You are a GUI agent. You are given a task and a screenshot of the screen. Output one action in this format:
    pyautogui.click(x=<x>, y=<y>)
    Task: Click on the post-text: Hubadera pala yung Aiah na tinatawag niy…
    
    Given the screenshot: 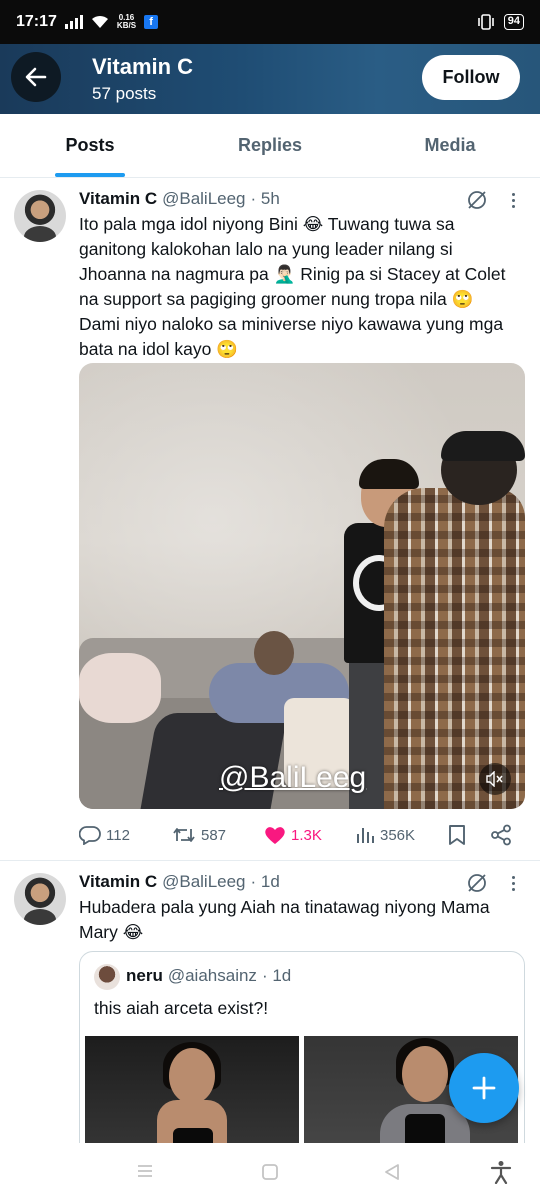 What is the action you would take?
    pyautogui.click(x=284, y=919)
    